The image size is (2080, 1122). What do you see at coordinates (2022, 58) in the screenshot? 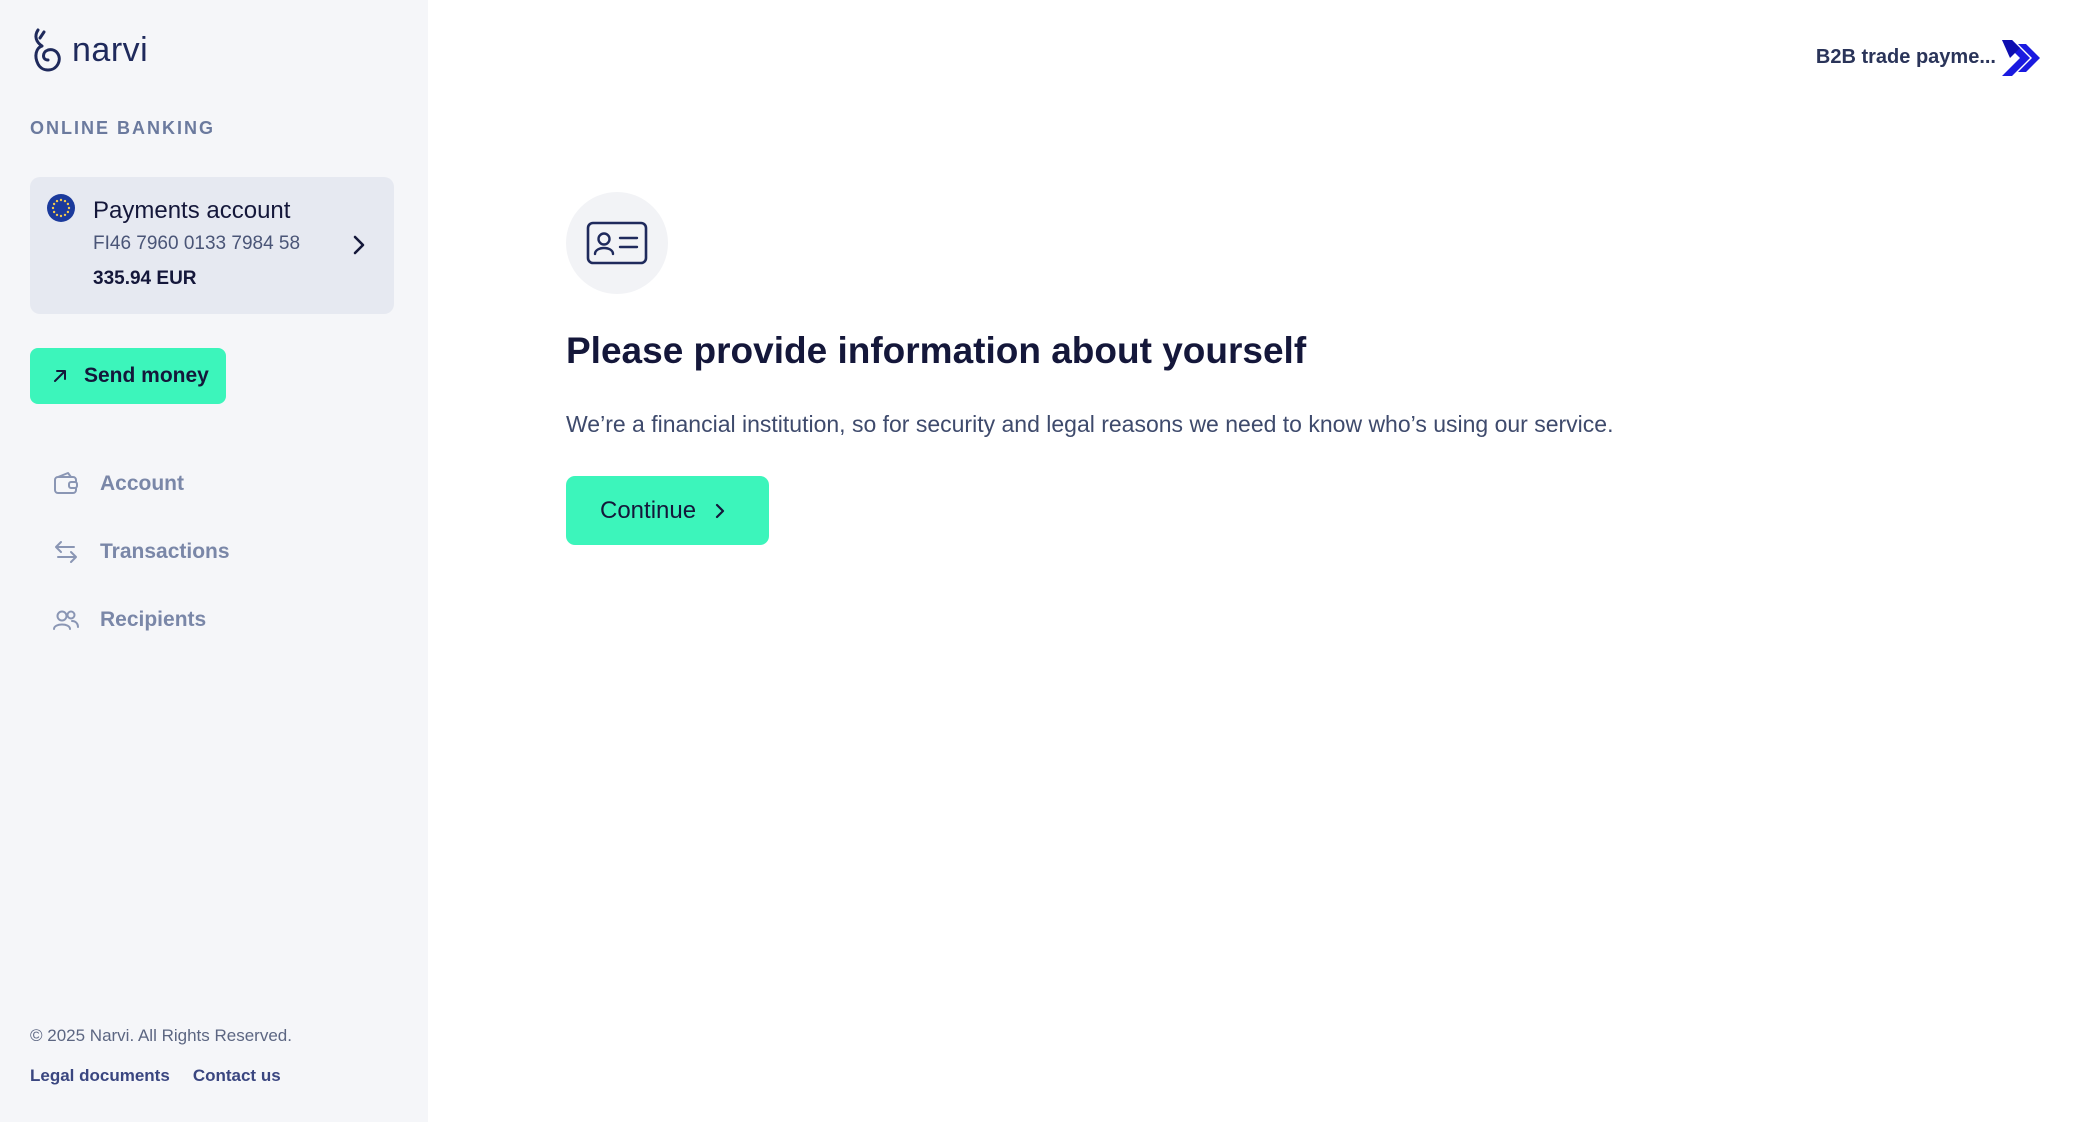
I see `company-logo-icon` at bounding box center [2022, 58].